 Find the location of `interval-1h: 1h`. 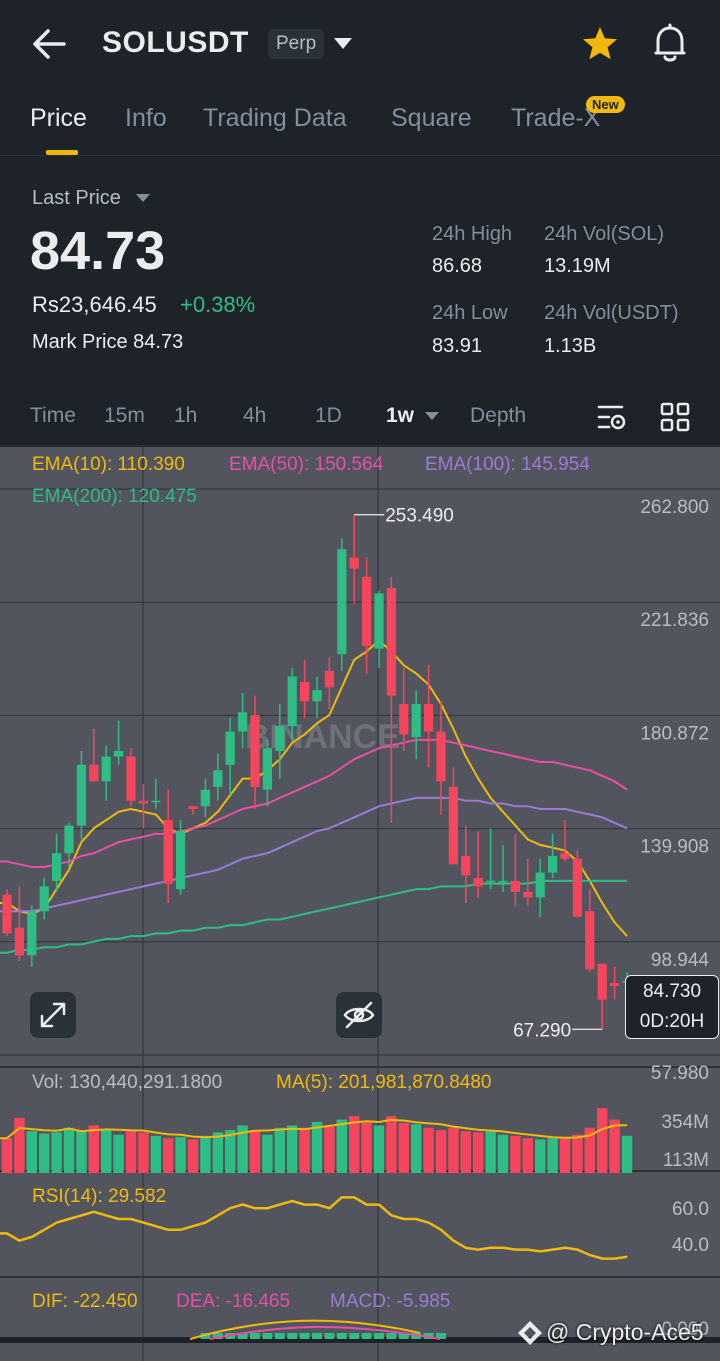

interval-1h: 1h is located at coordinates (185, 416).